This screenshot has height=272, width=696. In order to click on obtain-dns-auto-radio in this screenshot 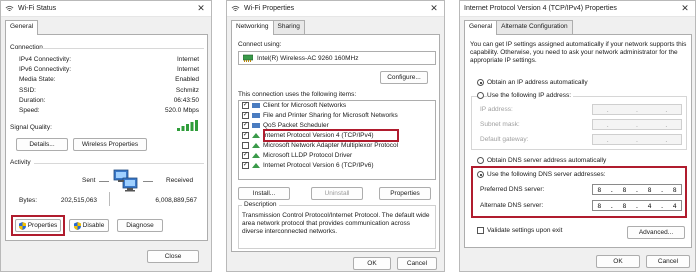, I will do `click(480, 160)`.